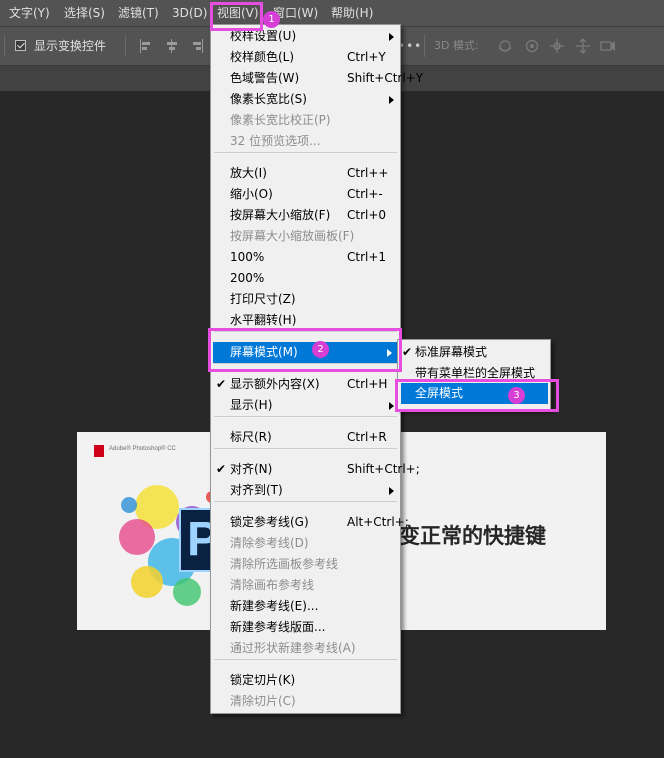 This screenshot has height=758, width=664. I want to click on menu-item-fit-artboard: 按屏幕大小缩放画板(F), so click(305, 236).